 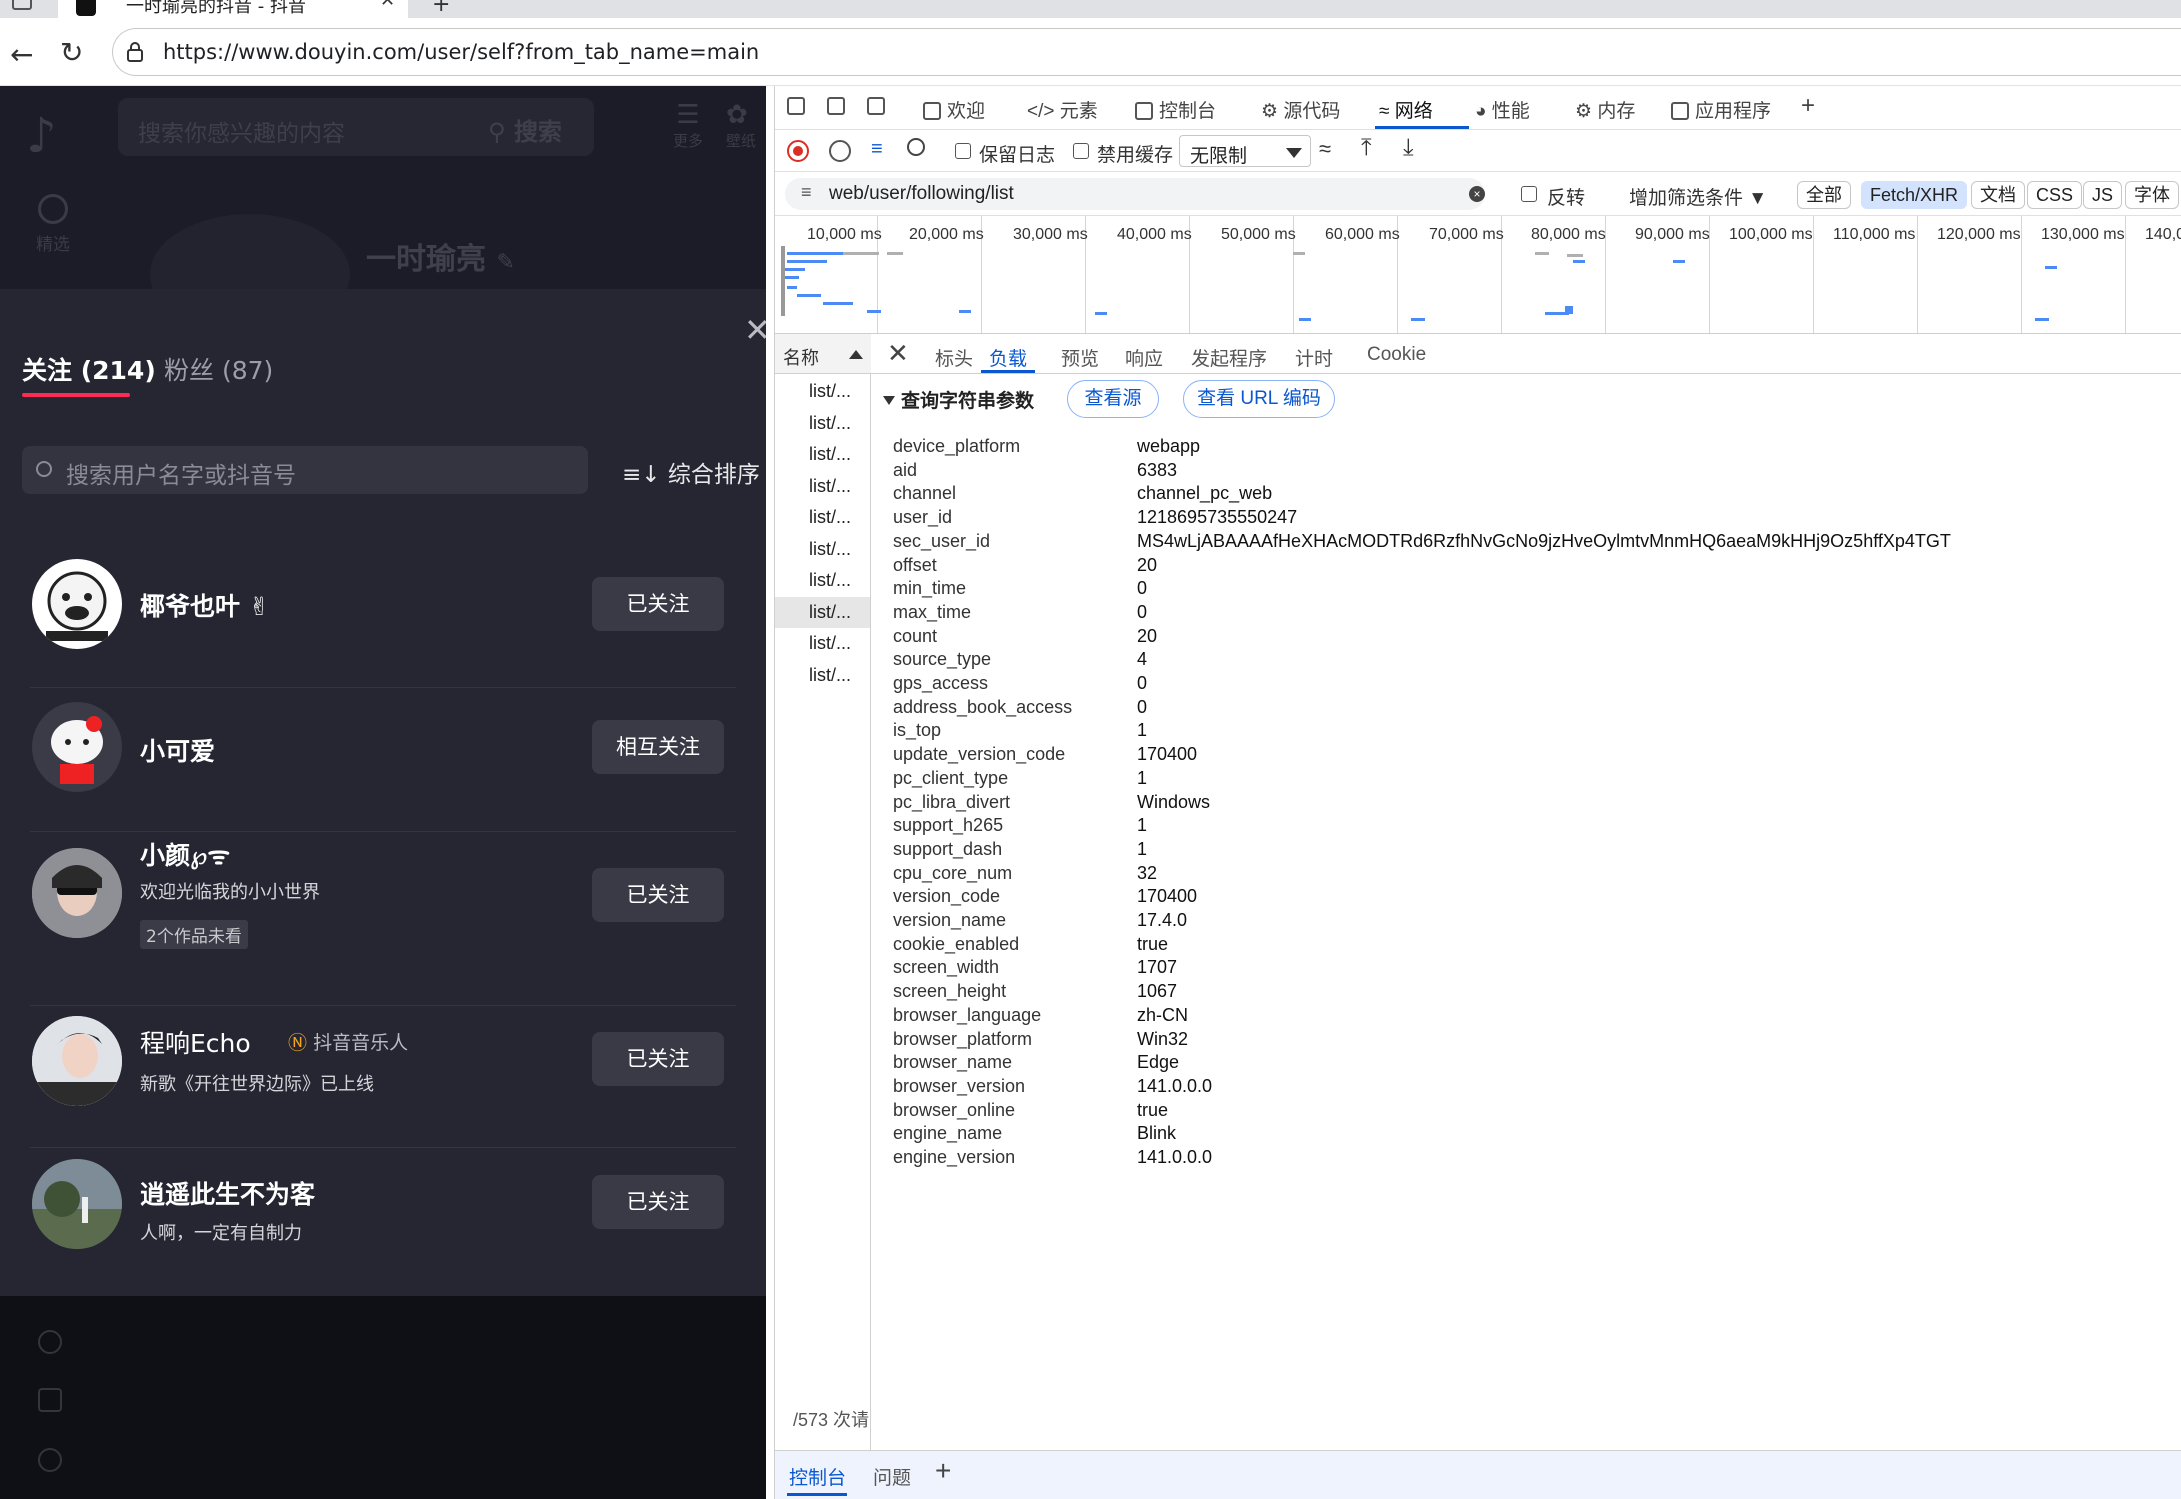 I want to click on tab-fans: 粉丝 (87), so click(x=218, y=369).